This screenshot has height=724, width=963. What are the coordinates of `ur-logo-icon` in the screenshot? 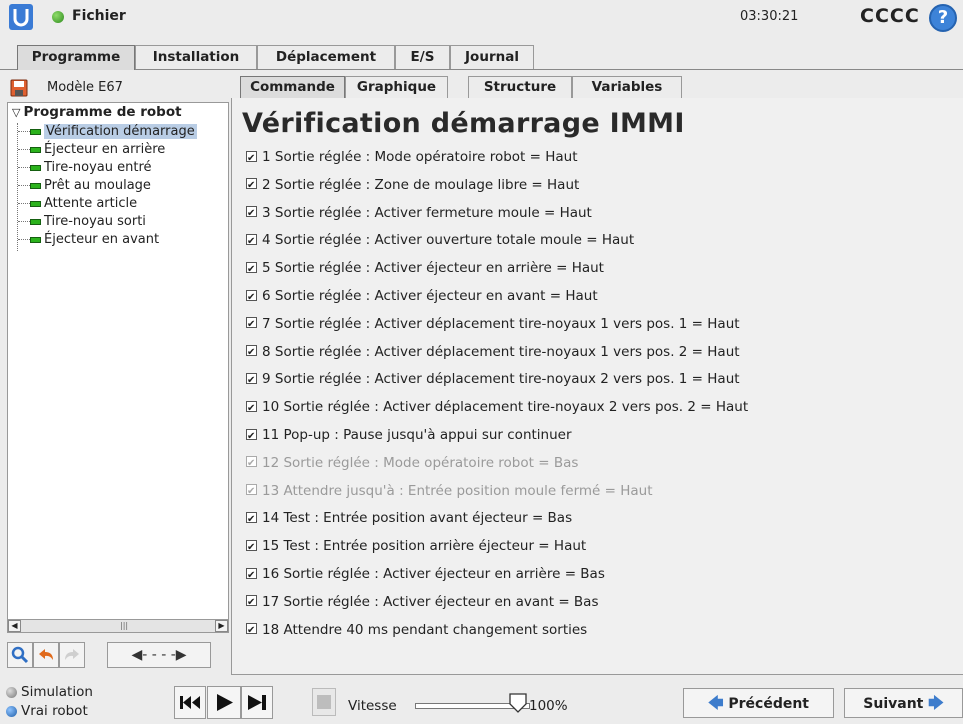 It's located at (21, 17).